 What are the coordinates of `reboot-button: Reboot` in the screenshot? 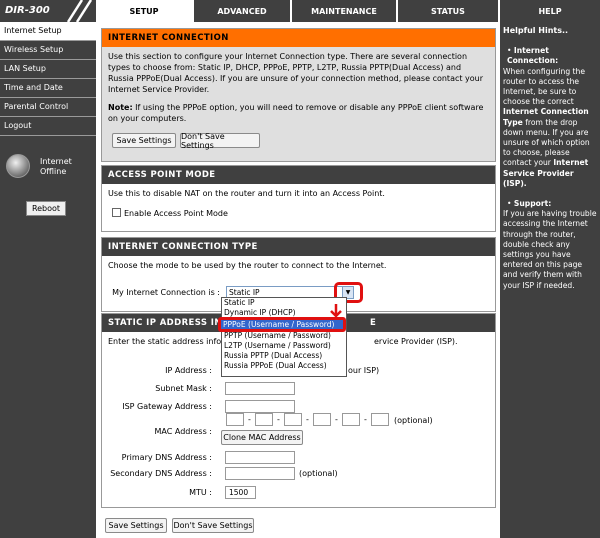 It's located at (46, 208).